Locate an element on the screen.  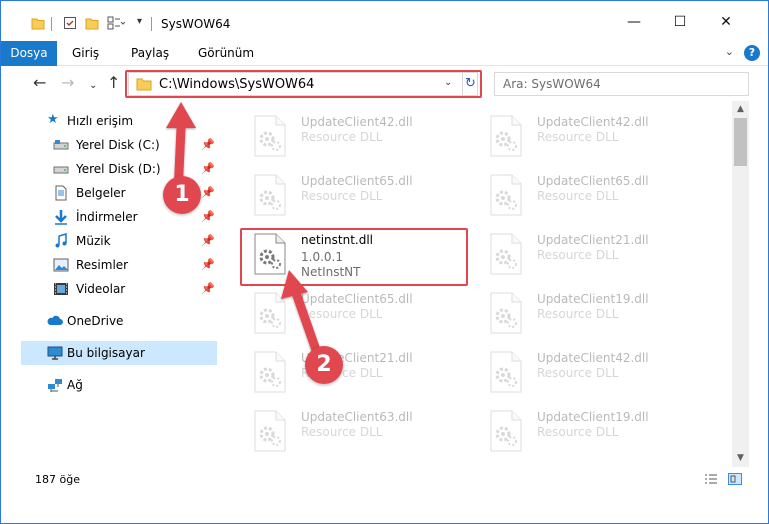
nav-label: Yerel Disk (D:) is located at coordinates (118, 169).